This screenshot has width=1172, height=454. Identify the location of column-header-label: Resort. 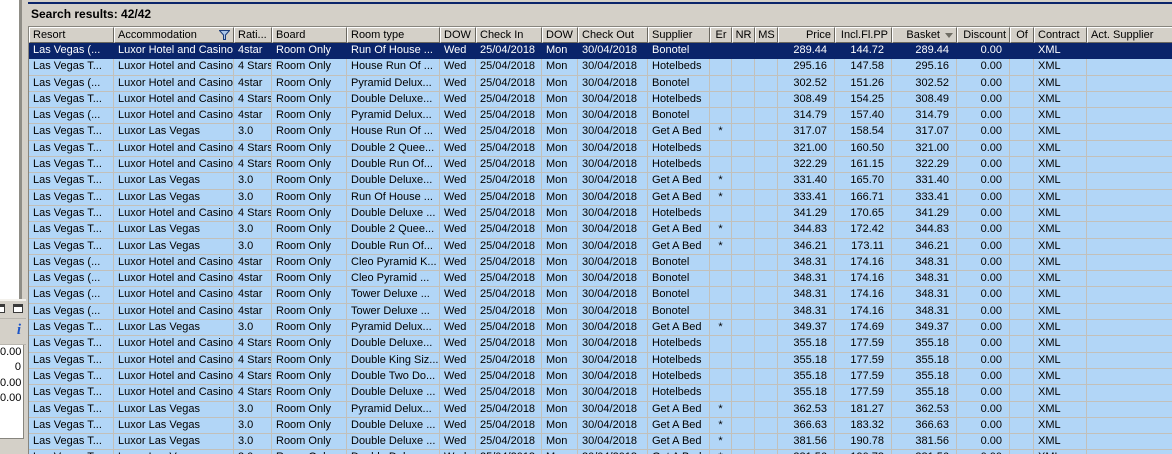
(49, 35).